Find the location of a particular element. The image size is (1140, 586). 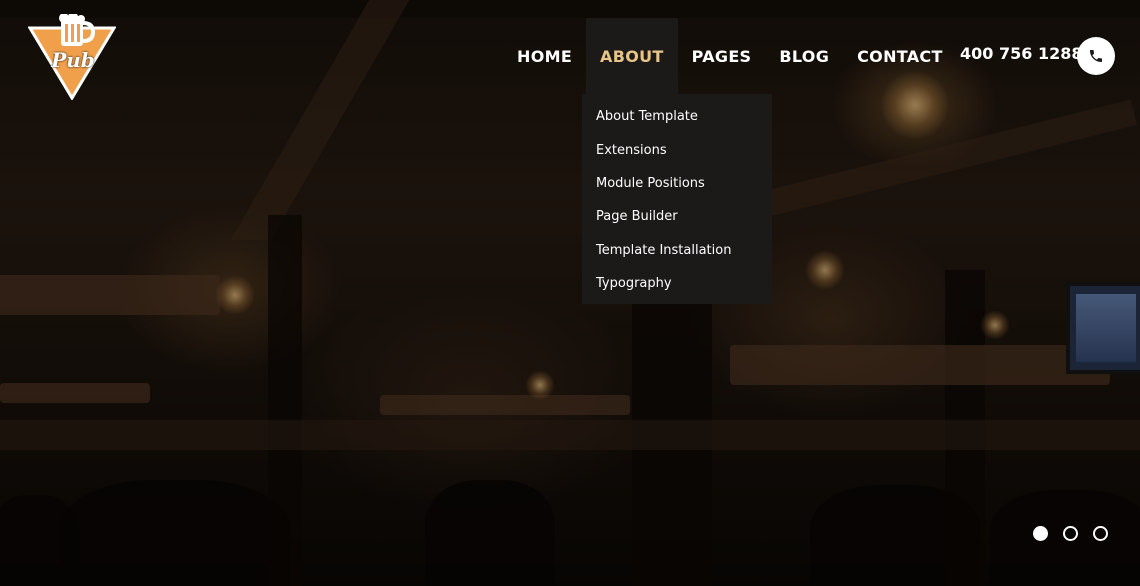

nav-item-home: HOME is located at coordinates (544, 56).